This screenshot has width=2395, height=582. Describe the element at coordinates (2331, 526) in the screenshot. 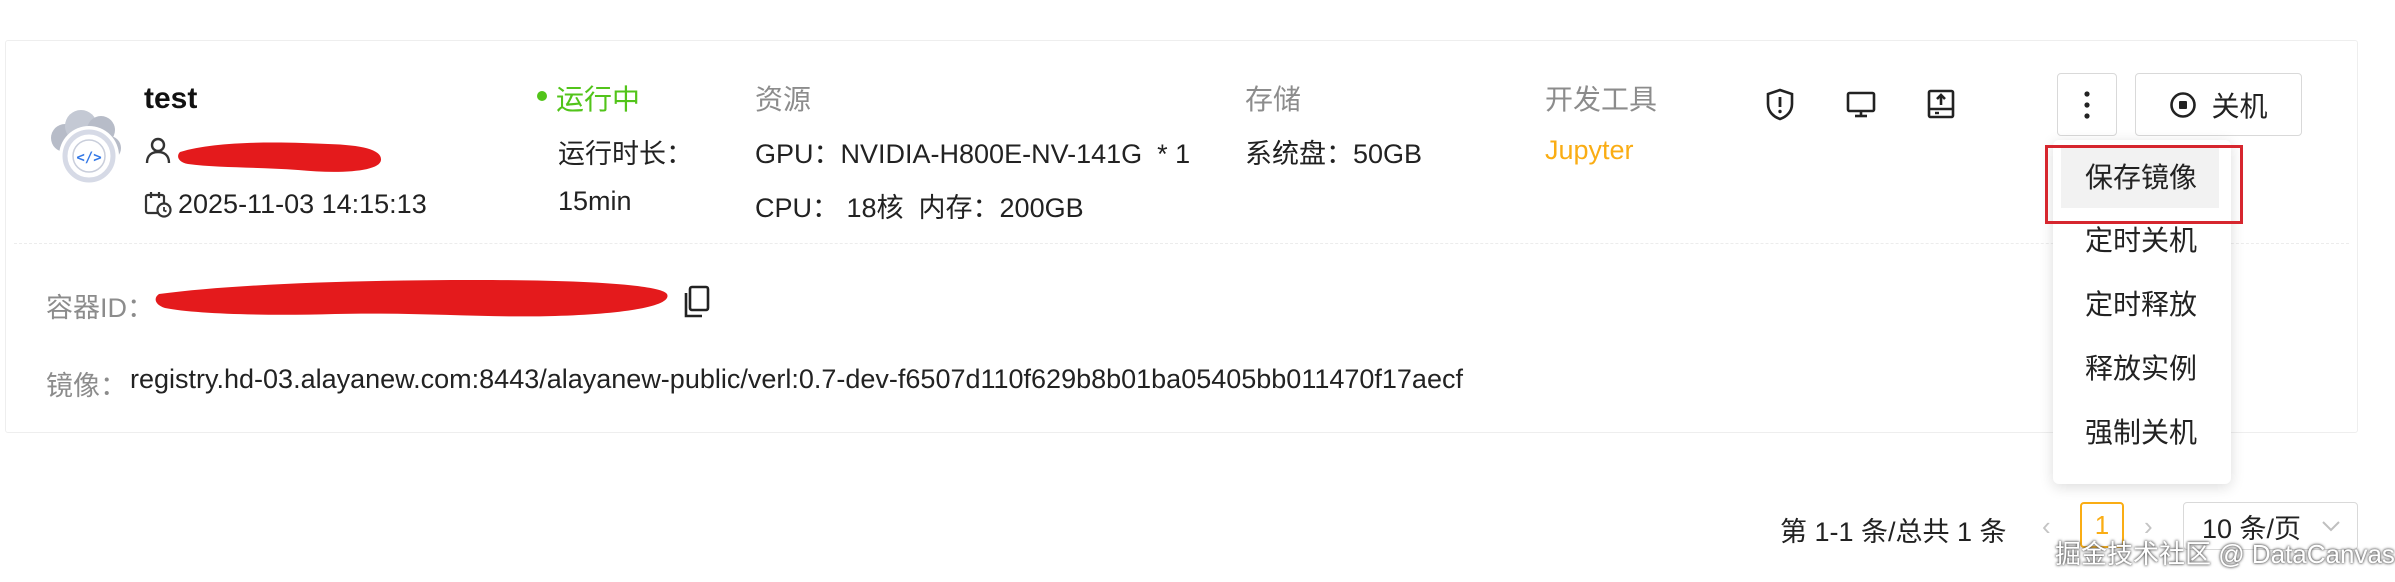

I see `chevron-down-icon` at that location.